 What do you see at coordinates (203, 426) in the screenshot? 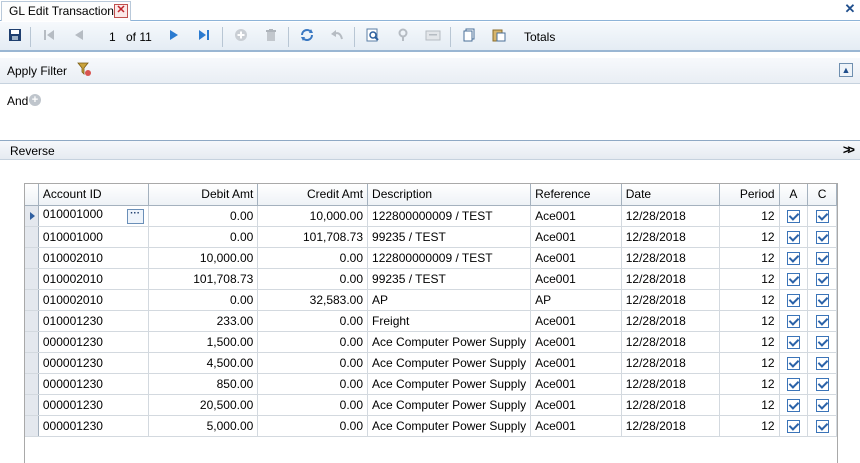
I see `cell-debit-amt: 5,000.00` at bounding box center [203, 426].